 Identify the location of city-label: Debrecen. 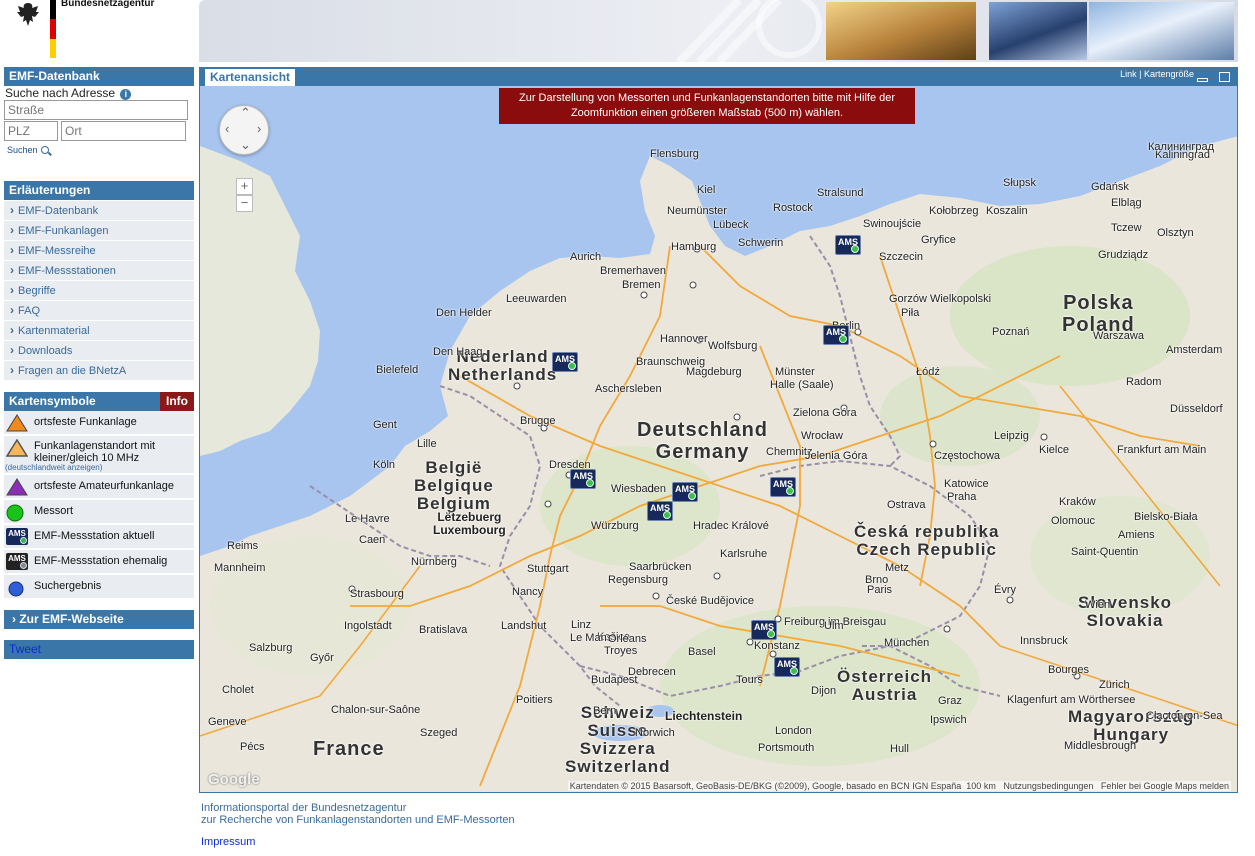
(652, 672).